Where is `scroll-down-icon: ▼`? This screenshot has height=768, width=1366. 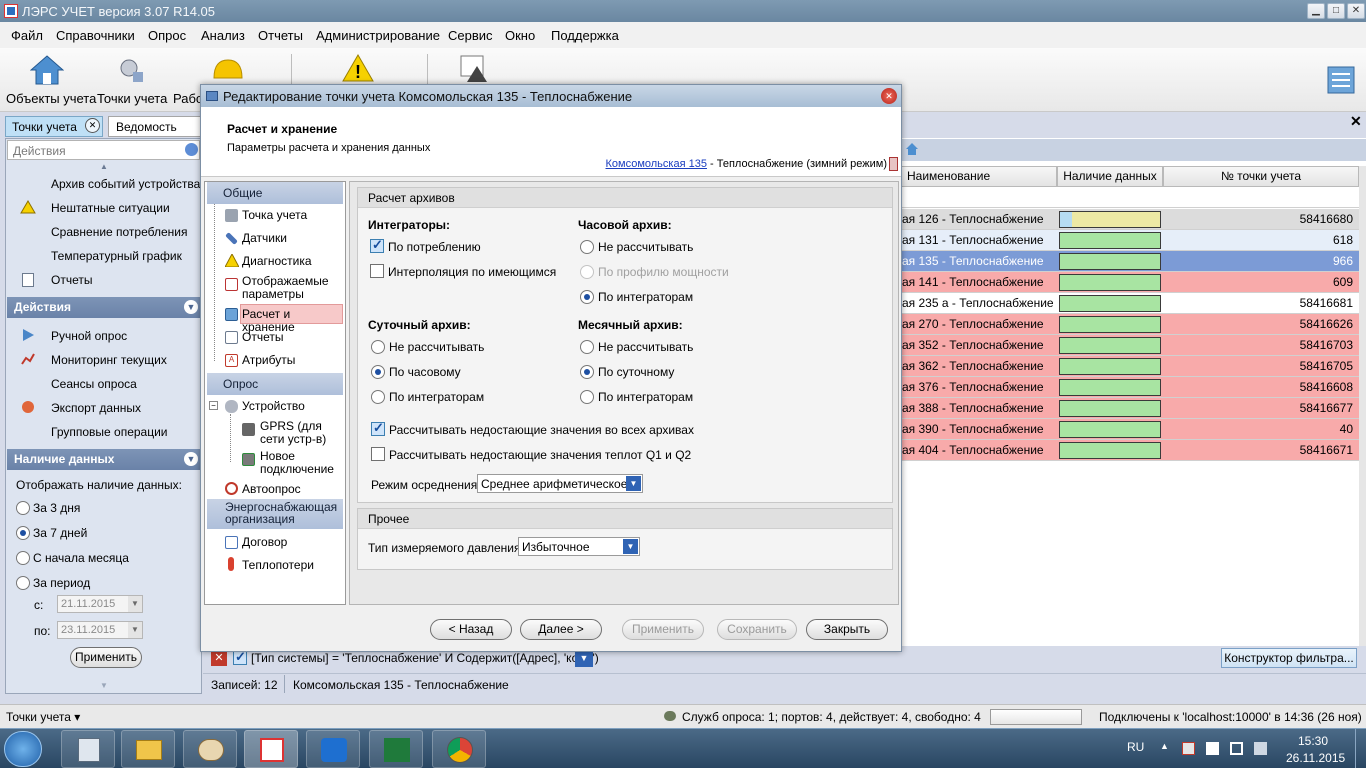
scroll-down-icon: ▼ is located at coordinates (104, 685).